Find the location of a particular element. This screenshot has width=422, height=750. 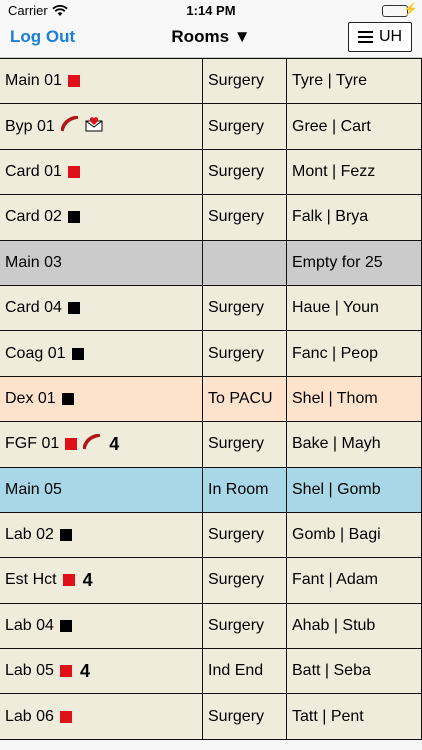

table-row: Byp 01 Surgery Gree | Cart is located at coordinates (211, 127).